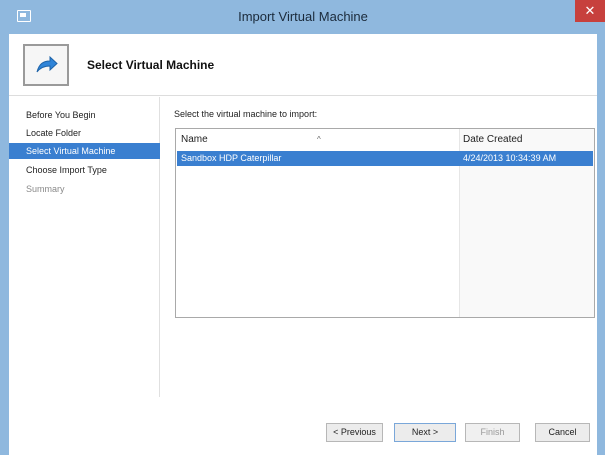 This screenshot has width=605, height=455. I want to click on title-bar: Import Virtual Machine ✕, so click(307, 17).